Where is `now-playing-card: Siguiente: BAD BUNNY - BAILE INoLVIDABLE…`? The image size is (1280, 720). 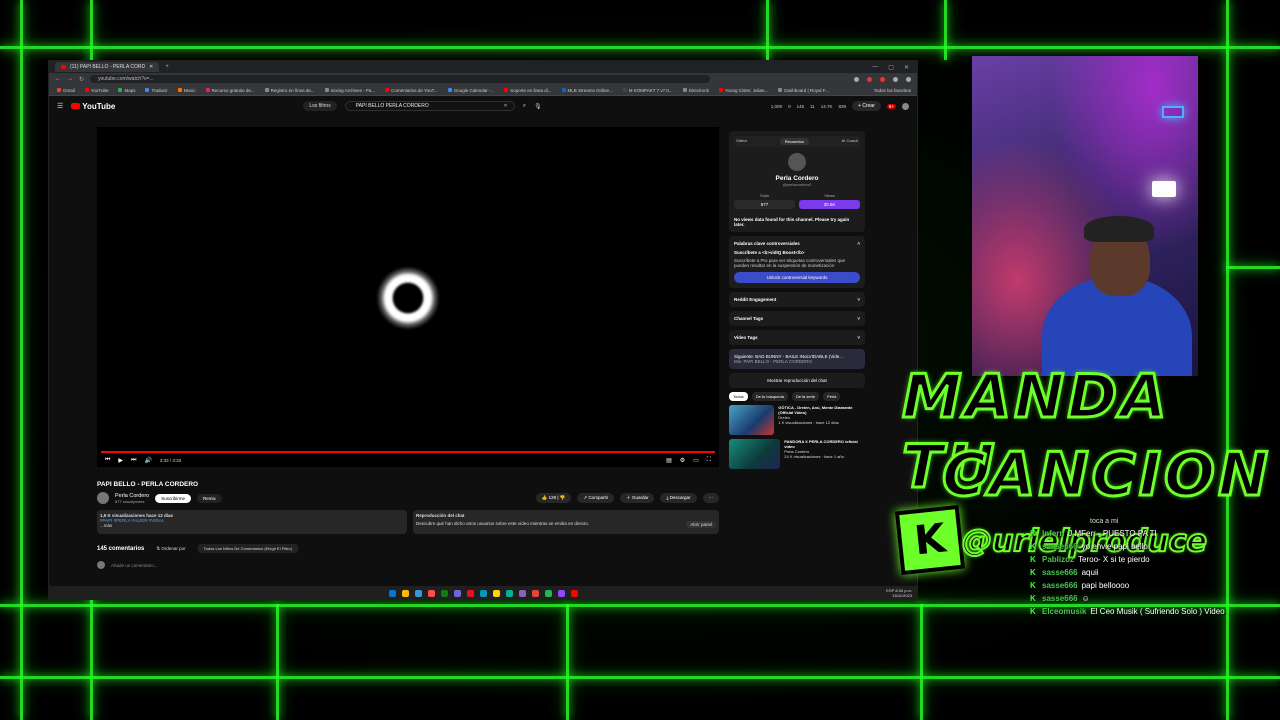
now-playing-card: Siguiente: BAD BUNNY - BAILE INoLVIDABLE… is located at coordinates (797, 359).